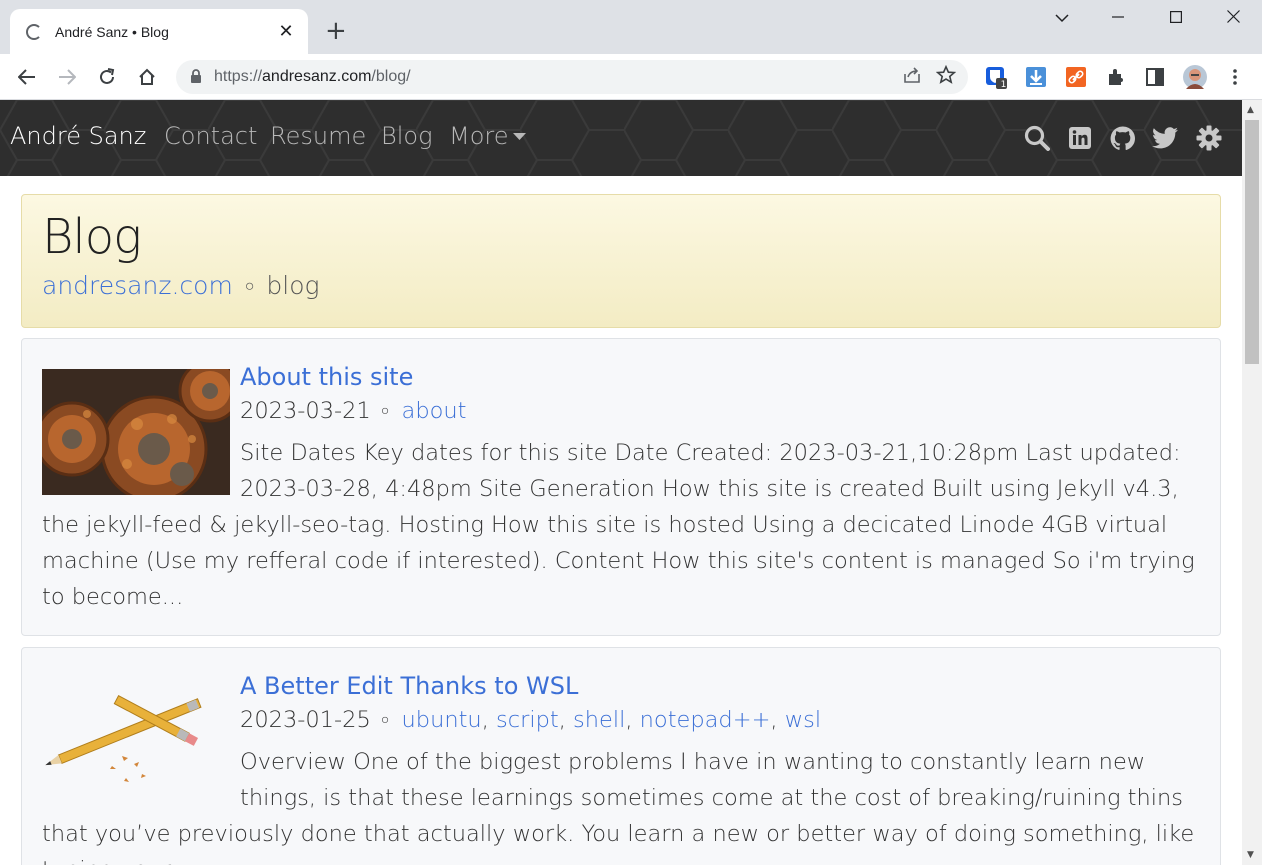  What do you see at coordinates (434, 411) in the screenshot?
I see `post-tag-link: about` at bounding box center [434, 411].